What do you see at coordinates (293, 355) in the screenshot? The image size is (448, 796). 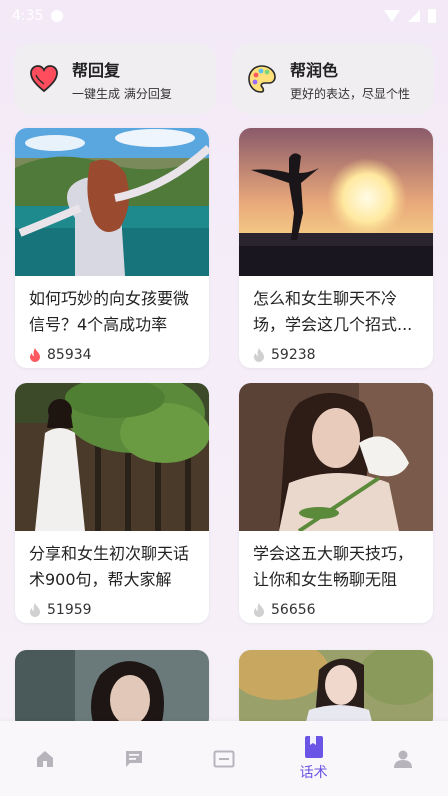 I see `view-count: 59238` at bounding box center [293, 355].